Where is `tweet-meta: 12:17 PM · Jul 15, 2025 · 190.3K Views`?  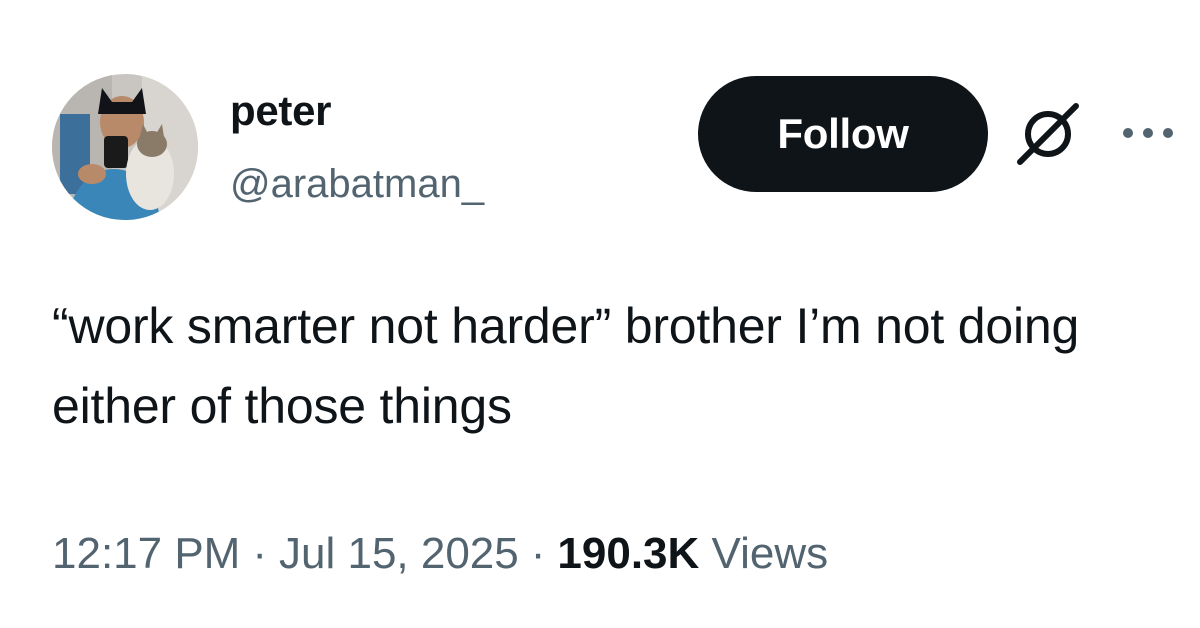 tweet-meta: 12:17 PM · Jul 15, 2025 · 190.3K Views is located at coordinates (440, 554).